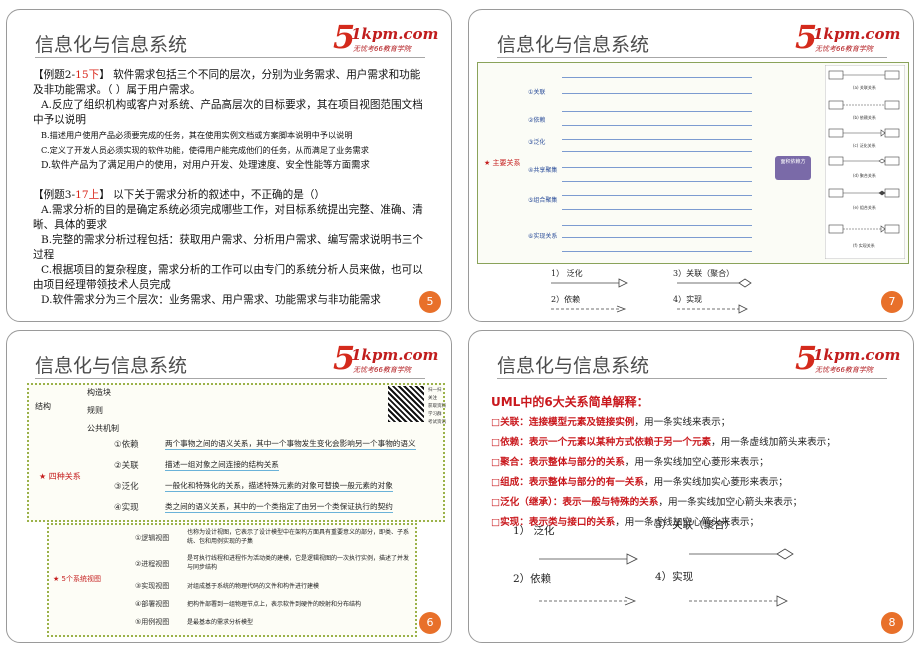  What do you see at coordinates (864, 117) in the screenshot?
I see `svg-text: (b) 依赖关系` at bounding box center [864, 117].